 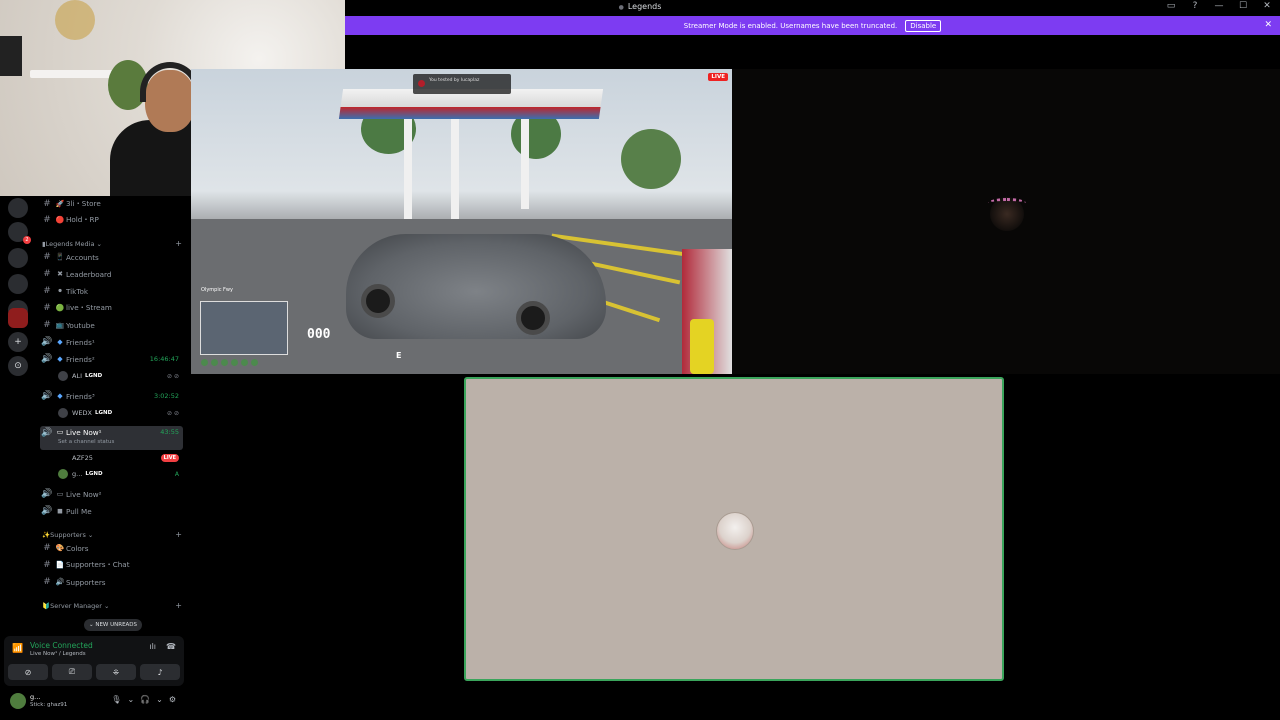 What do you see at coordinates (18, 342) in the screenshot?
I see `add-server-icon: +` at bounding box center [18, 342].